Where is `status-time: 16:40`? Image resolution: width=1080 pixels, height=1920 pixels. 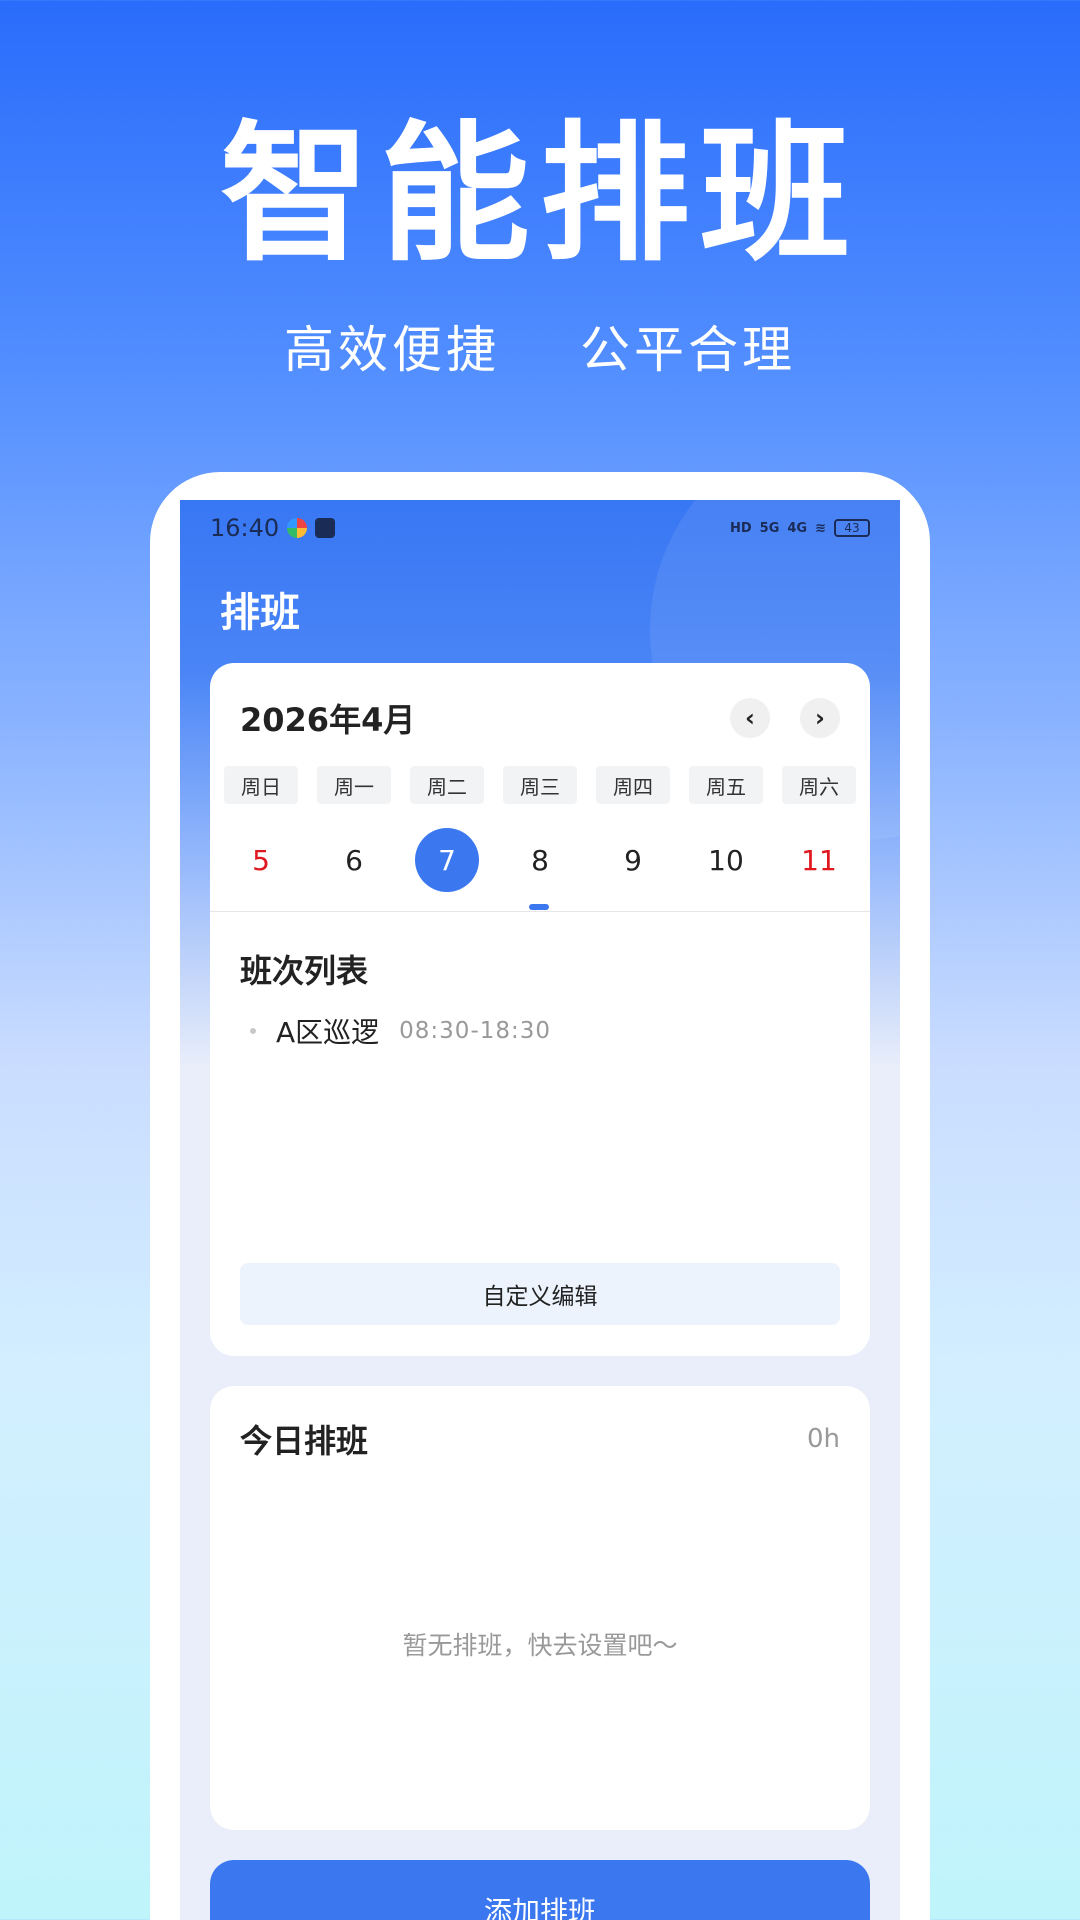 status-time: 16:40 is located at coordinates (245, 528).